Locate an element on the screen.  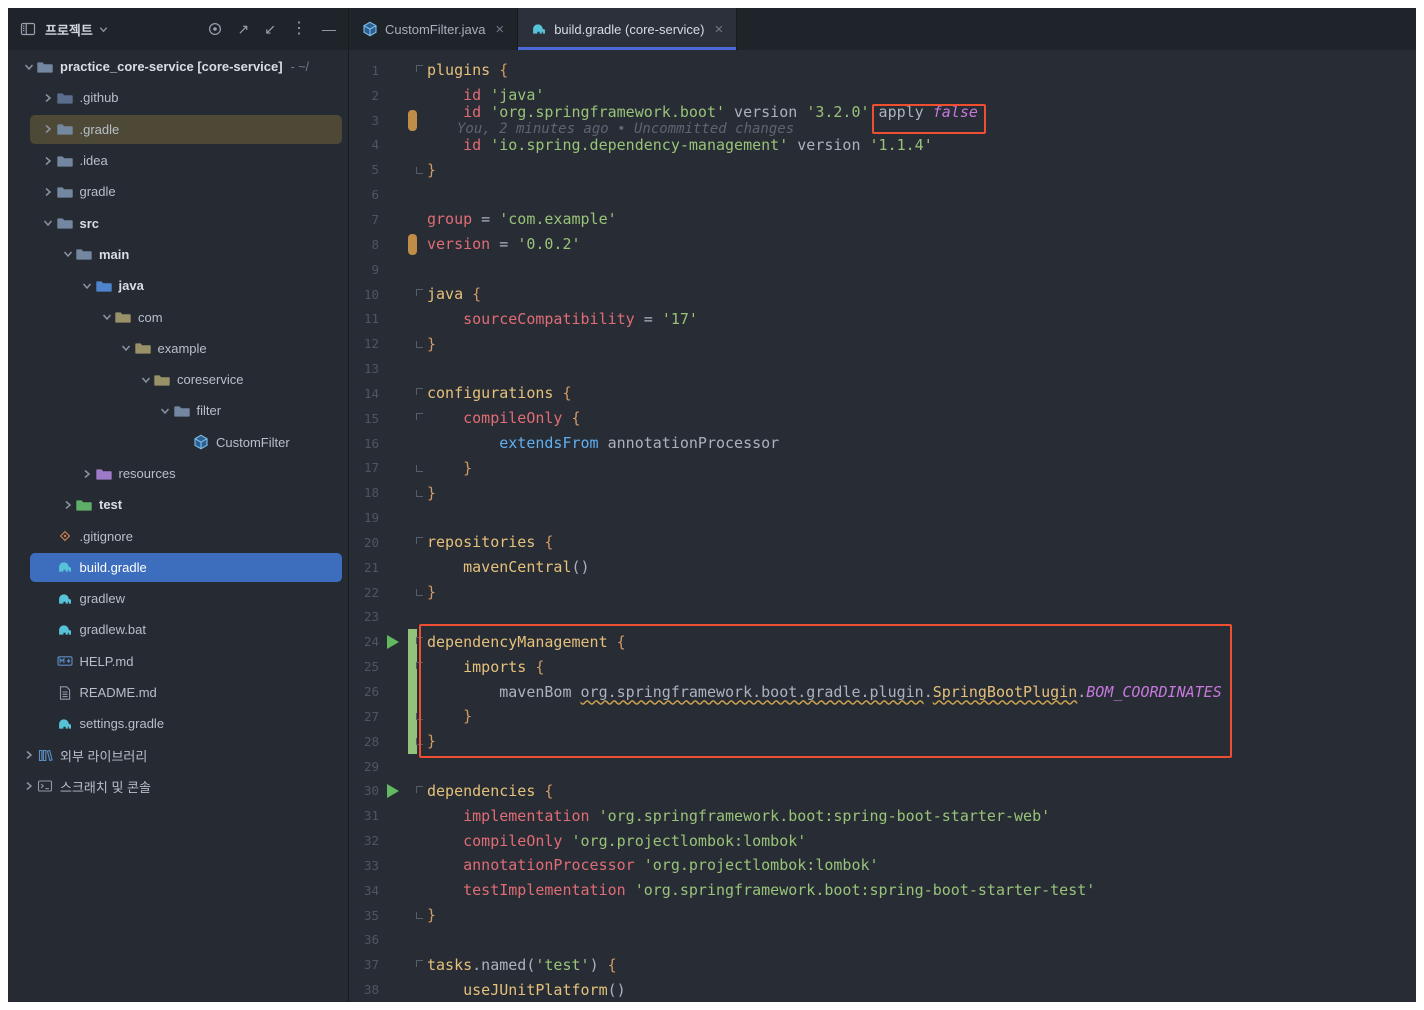
code-line-30: 30 dependencies { is located at coordinates (882, 790).